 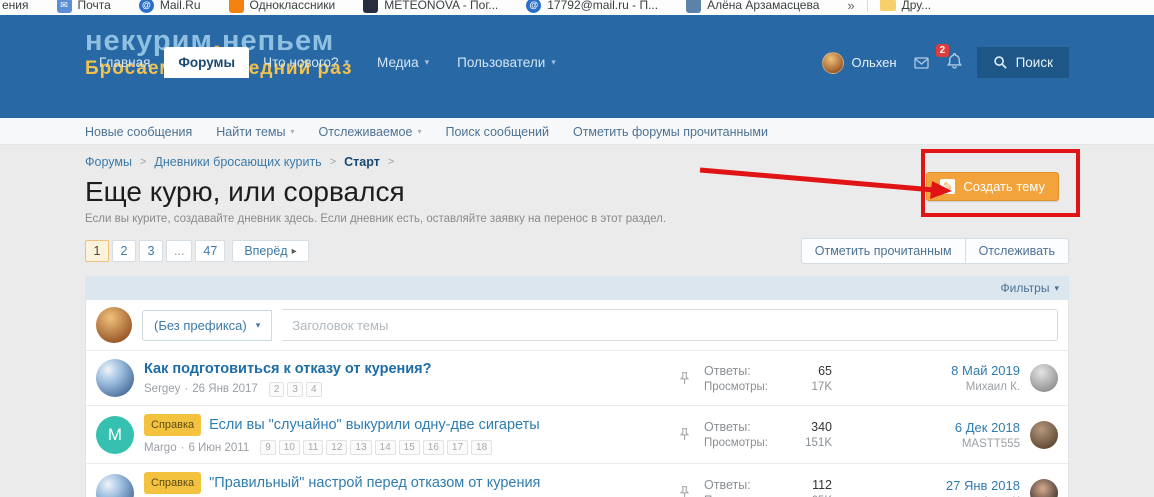 I want to click on folder-icon, so click(x=887, y=5).